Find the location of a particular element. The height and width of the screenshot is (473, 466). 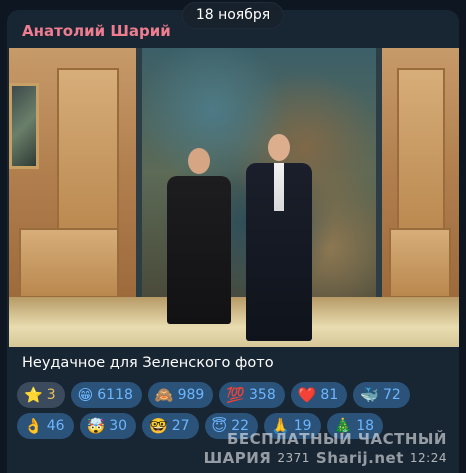

watermark-line2: ШАРИЯ 2371 Sharij.net 12:24 is located at coordinates (325, 458).